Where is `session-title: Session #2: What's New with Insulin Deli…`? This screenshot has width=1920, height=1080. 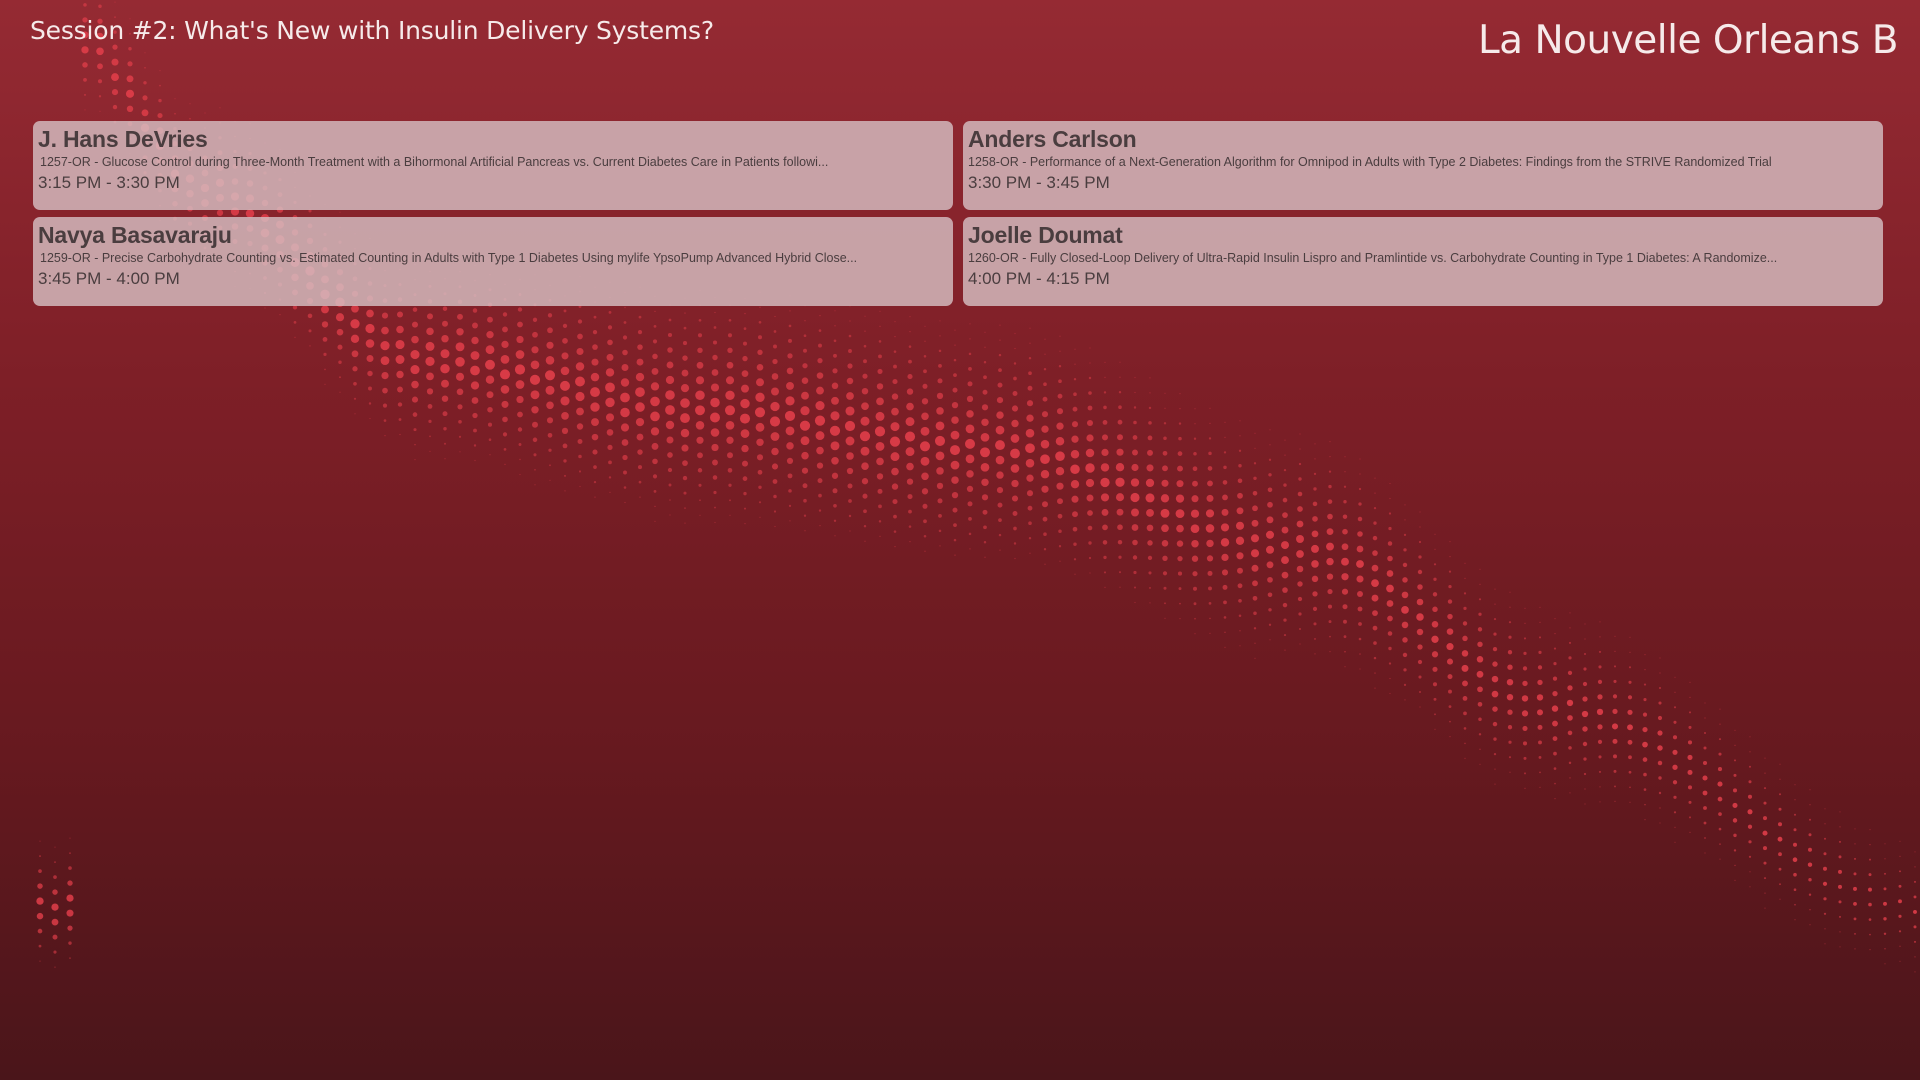 session-title: Session #2: What's New with Insulin Deli… is located at coordinates (372, 30).